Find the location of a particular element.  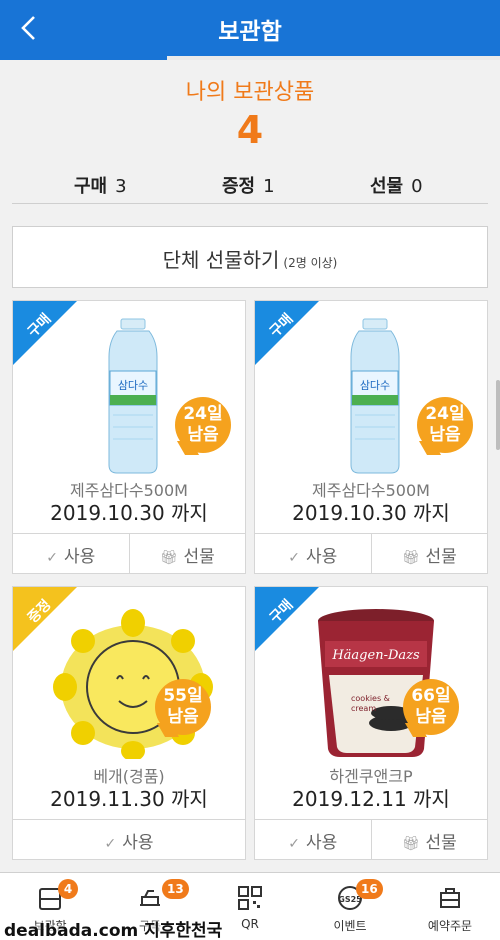

summary-title: 나의 보관상품 is located at coordinates (250, 92).